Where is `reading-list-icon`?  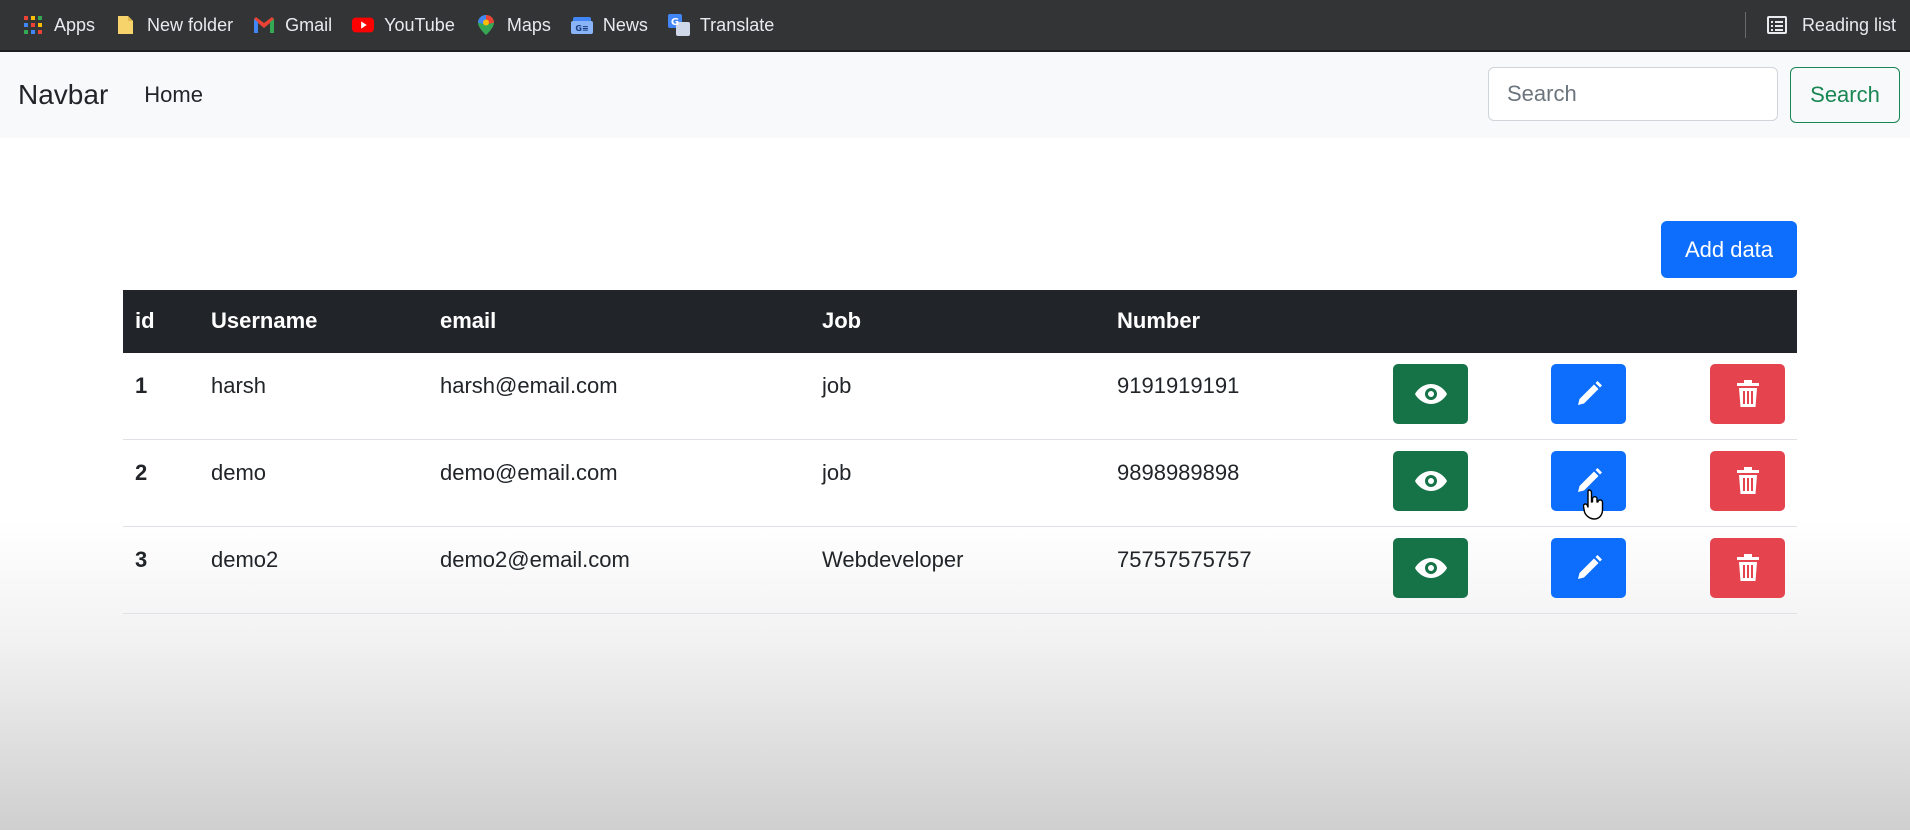 reading-list-icon is located at coordinates (1777, 25).